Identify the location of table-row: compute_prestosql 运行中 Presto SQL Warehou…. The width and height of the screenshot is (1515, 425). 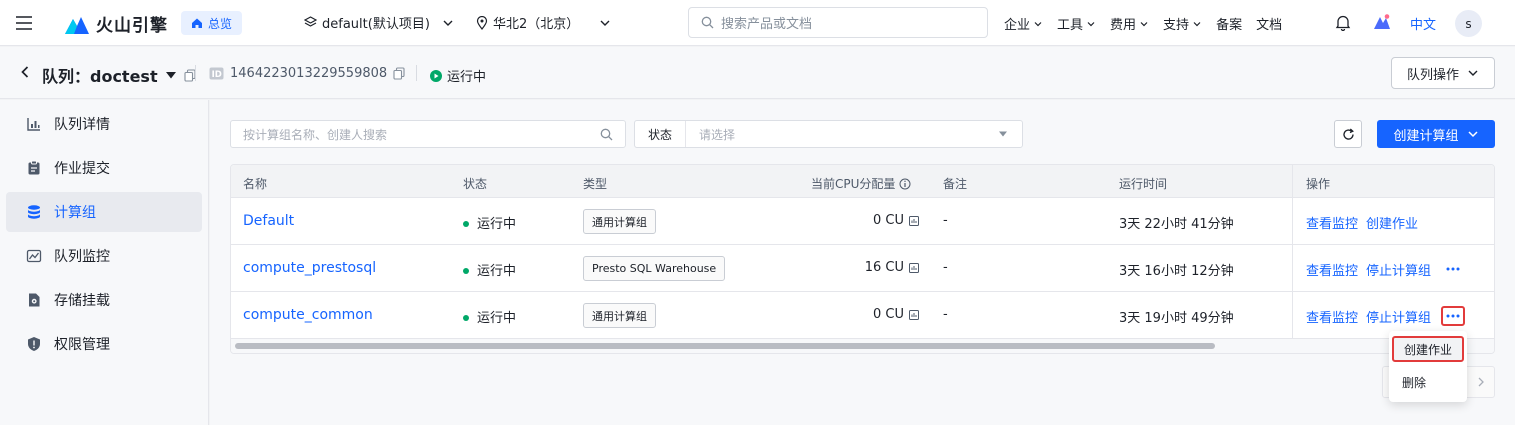
(862, 268).